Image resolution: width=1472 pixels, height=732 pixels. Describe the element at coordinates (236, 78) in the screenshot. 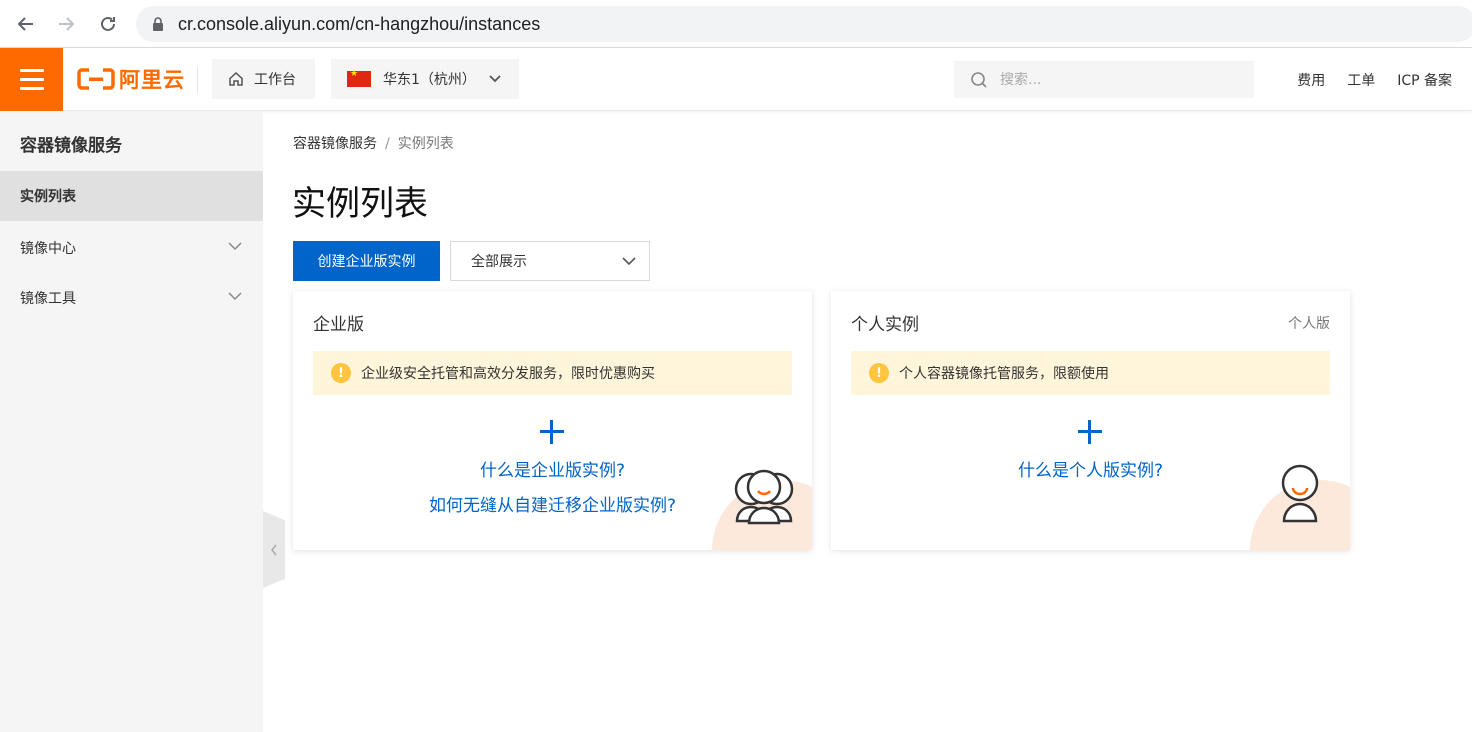

I see `home-icon` at that location.